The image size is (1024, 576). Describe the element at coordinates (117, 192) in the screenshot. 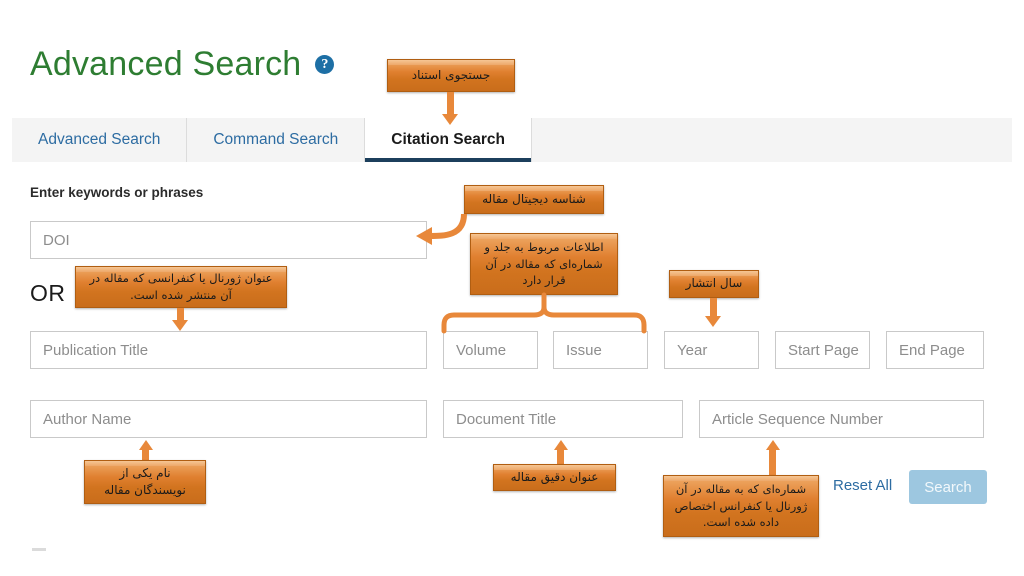

I see `keywords-label: Enter keywords or phrases` at that location.